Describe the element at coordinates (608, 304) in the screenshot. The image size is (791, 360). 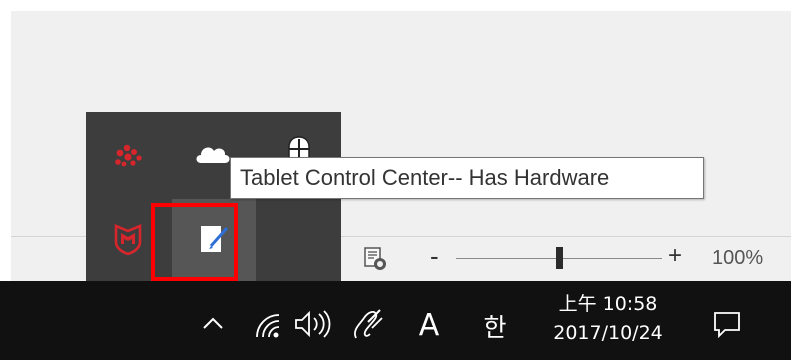
I see `clock-time: 上午 10:58` at that location.